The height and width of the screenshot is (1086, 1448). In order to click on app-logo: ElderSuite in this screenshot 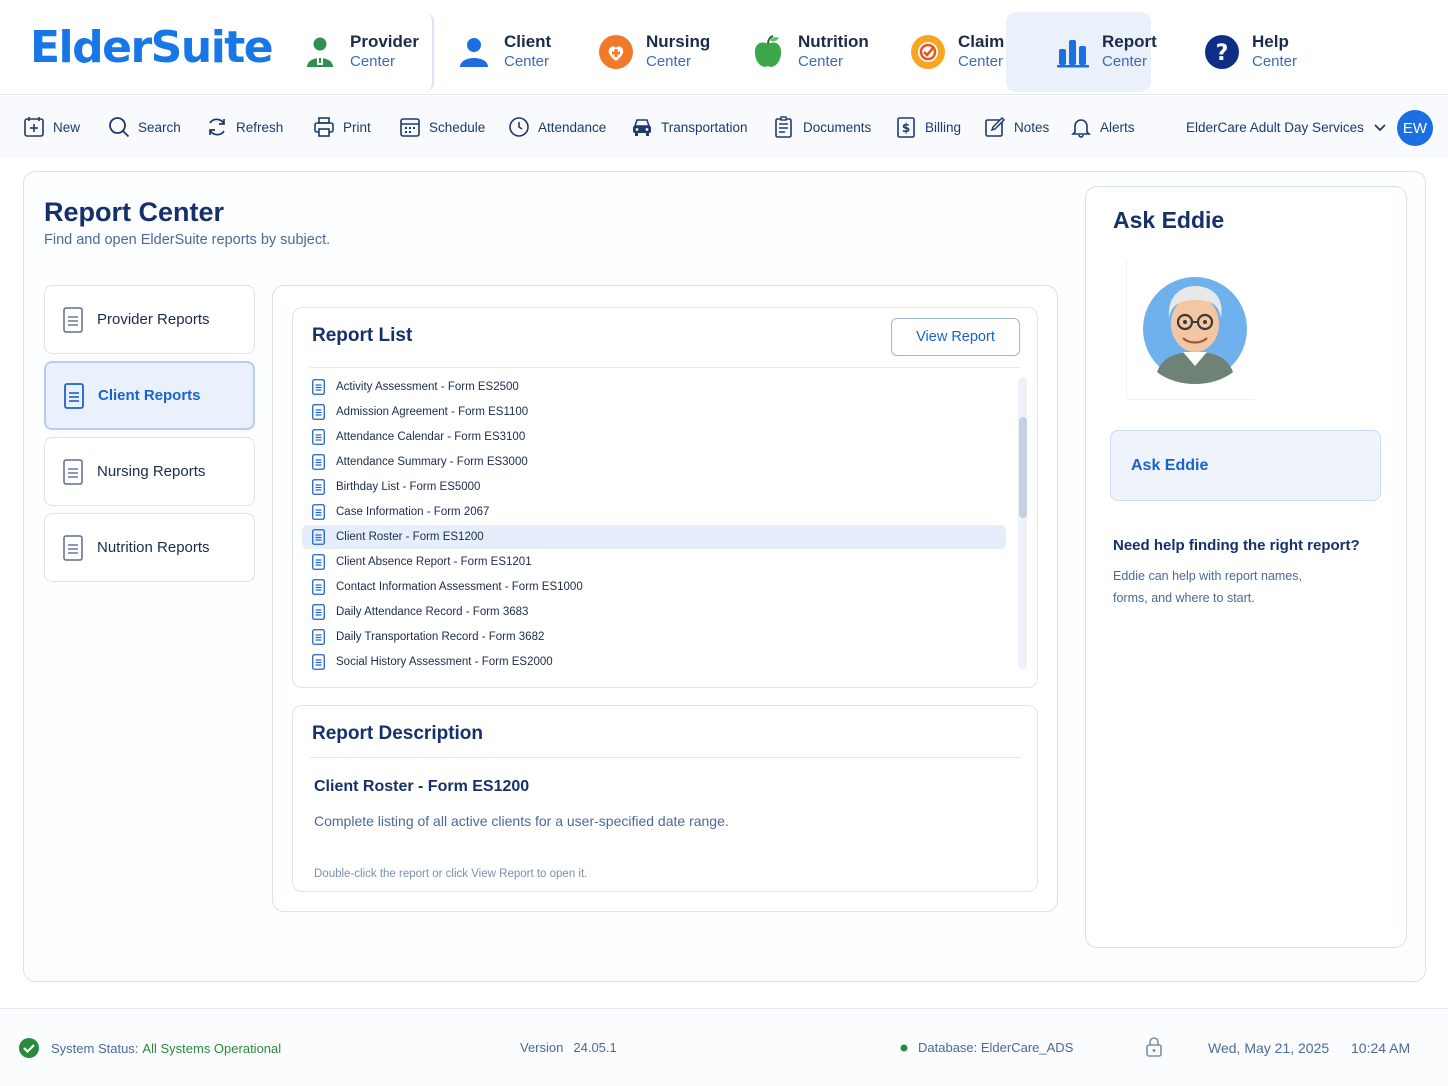, I will do `click(152, 47)`.